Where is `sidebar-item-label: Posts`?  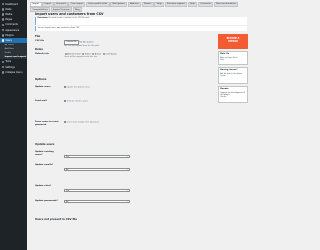
sidebar-item-label: Posts is located at coordinates (8, 9).